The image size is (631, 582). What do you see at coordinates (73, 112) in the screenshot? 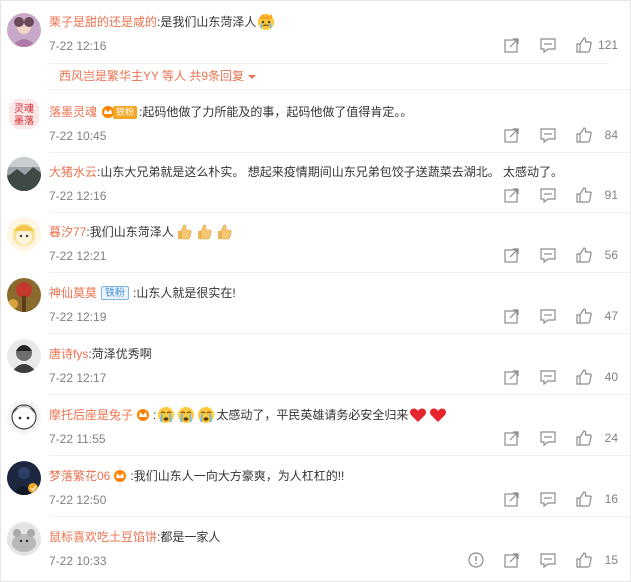
I see `username-link: 落墨灵魂` at bounding box center [73, 112].